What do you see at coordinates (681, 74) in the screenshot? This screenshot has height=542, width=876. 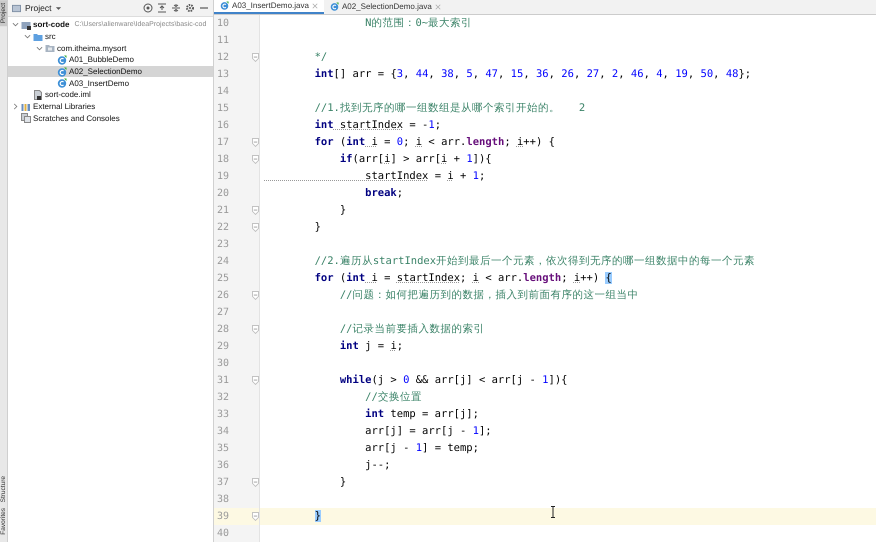 I see `number-literal: 19` at bounding box center [681, 74].